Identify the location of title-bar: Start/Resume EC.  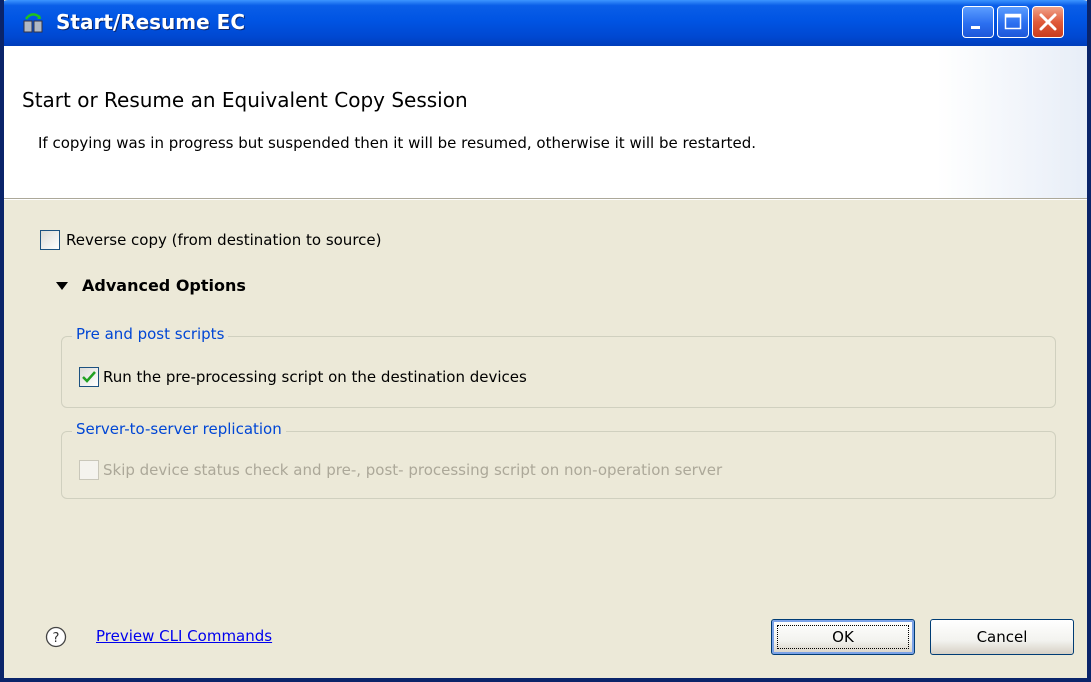
(545, 23).